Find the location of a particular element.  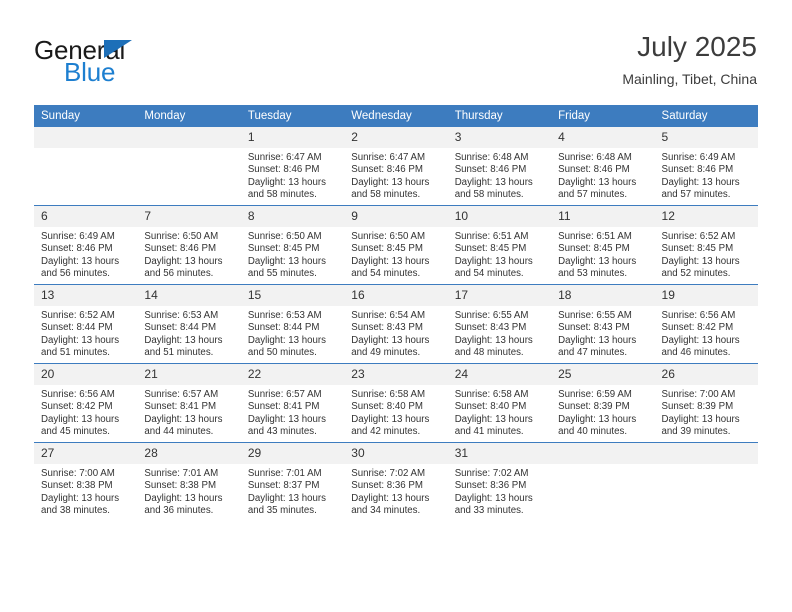

day-number: 12 is located at coordinates (706, 216).